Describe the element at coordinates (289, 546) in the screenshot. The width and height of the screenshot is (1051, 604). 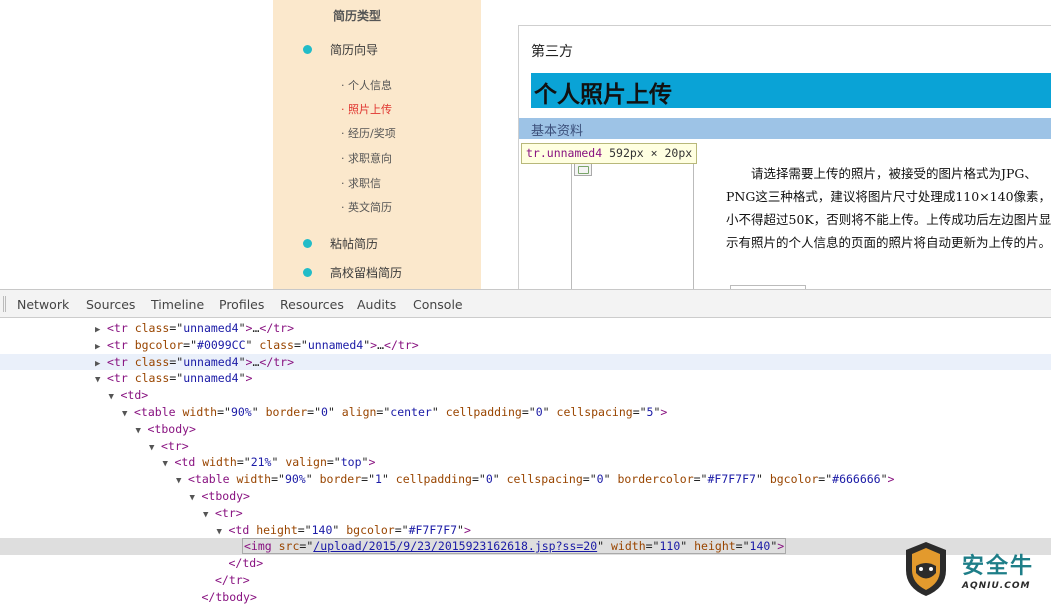
I see `code-token: src` at that location.